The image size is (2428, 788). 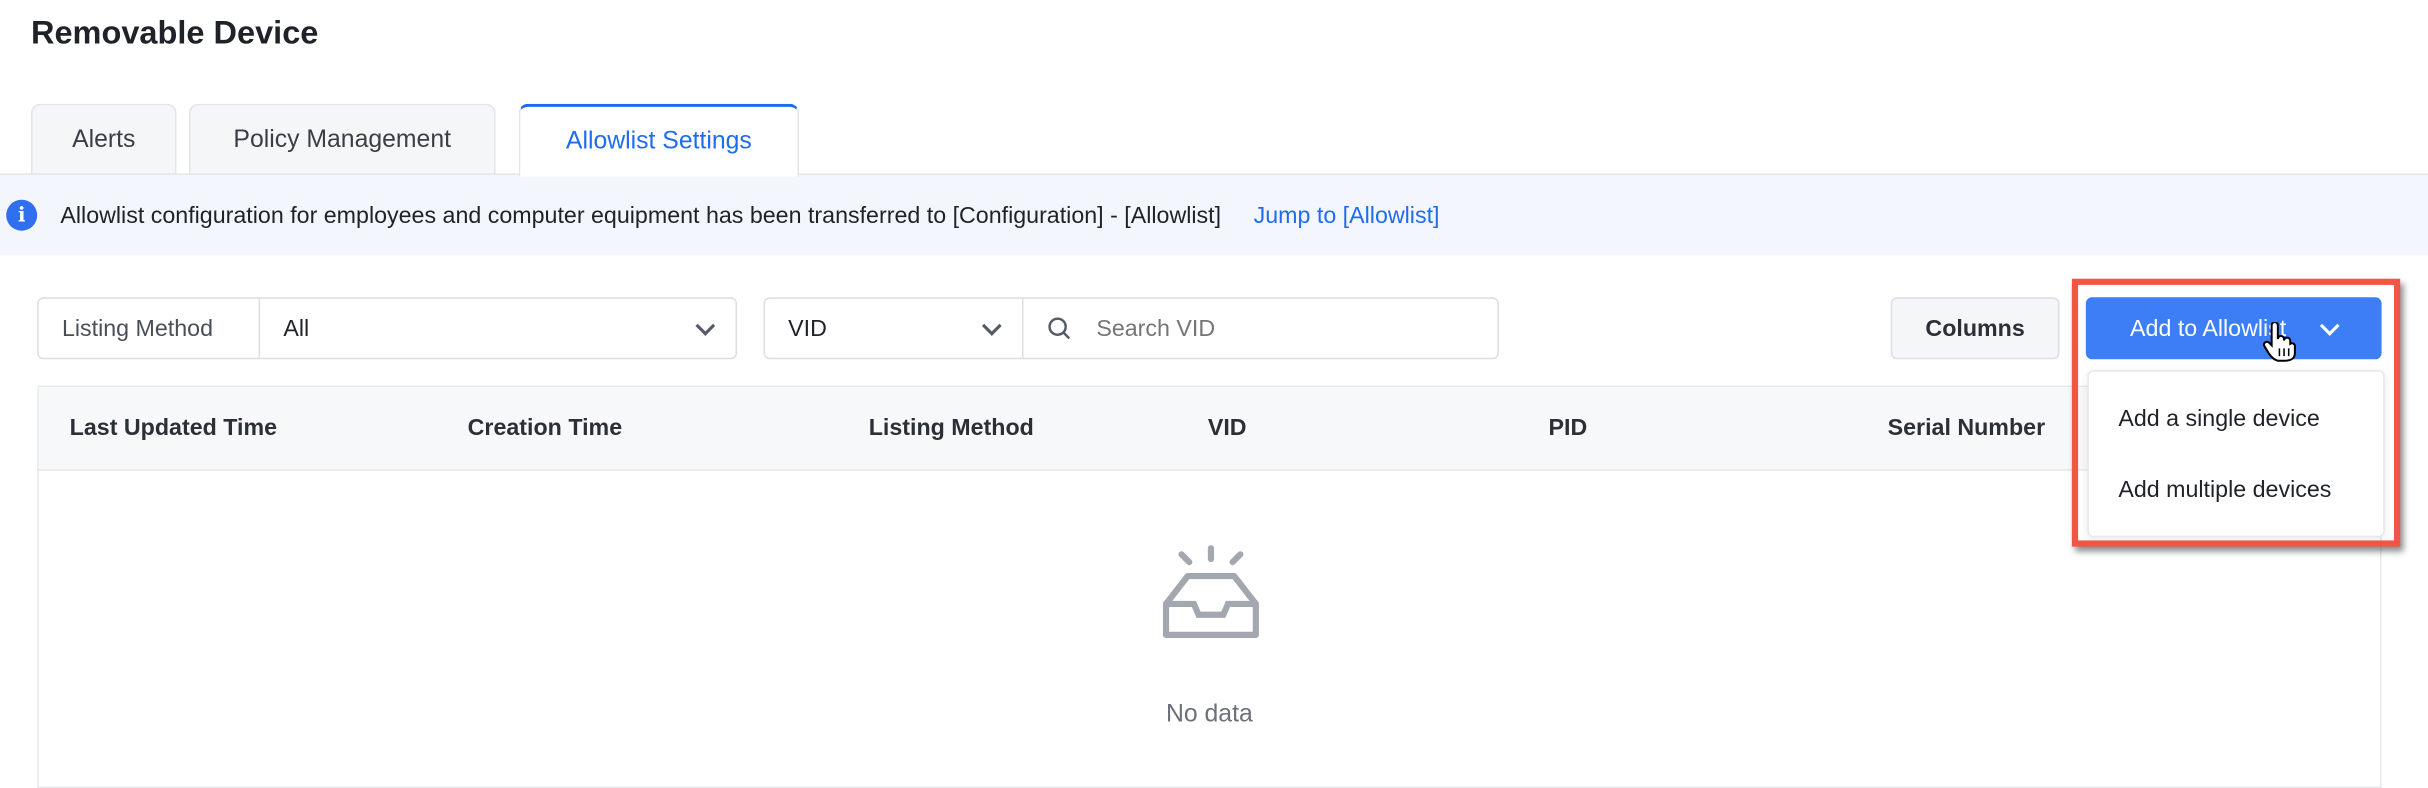 I want to click on menu-item-add-multiple-devices: Add multiple devices, so click(x=2236, y=489).